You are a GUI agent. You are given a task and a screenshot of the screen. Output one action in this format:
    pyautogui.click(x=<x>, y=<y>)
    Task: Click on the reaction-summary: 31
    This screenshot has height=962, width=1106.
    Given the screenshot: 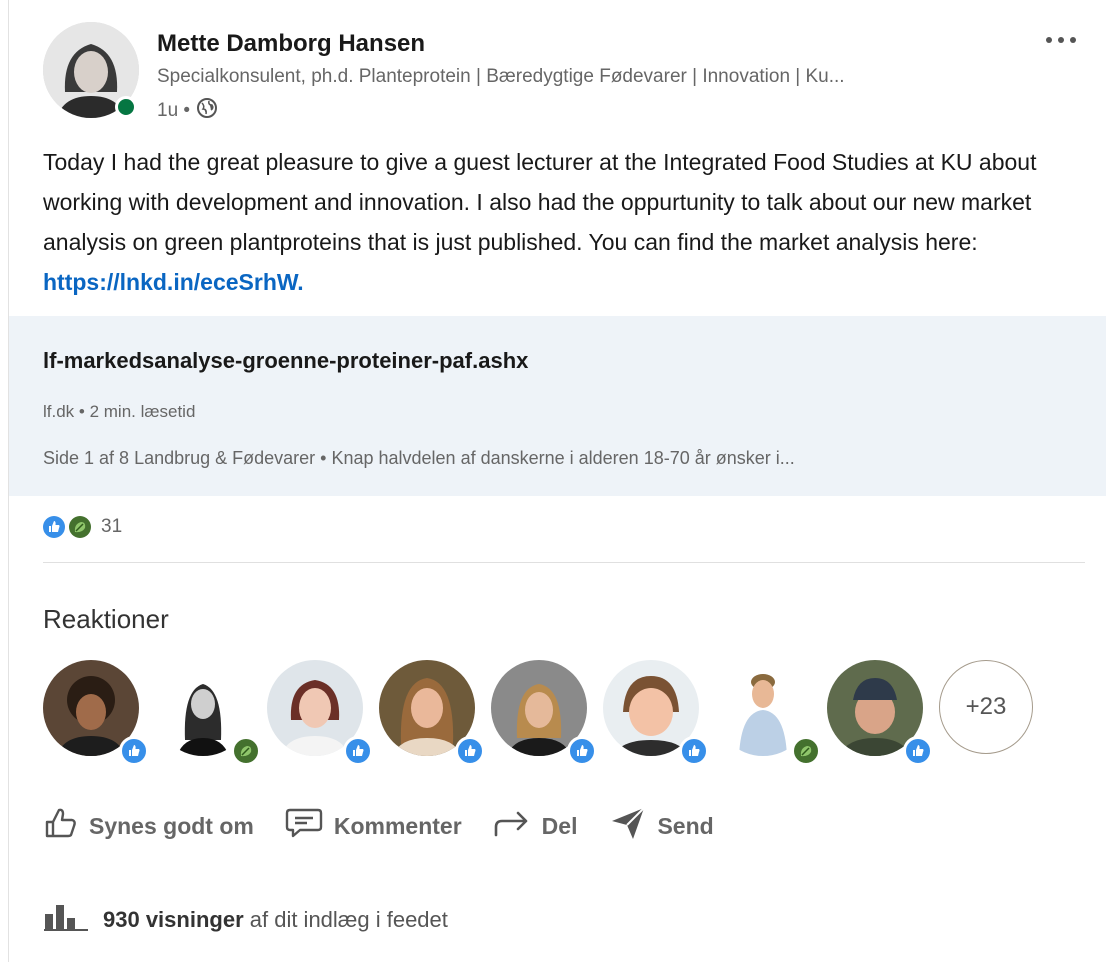 What is the action you would take?
    pyautogui.click(x=82, y=527)
    